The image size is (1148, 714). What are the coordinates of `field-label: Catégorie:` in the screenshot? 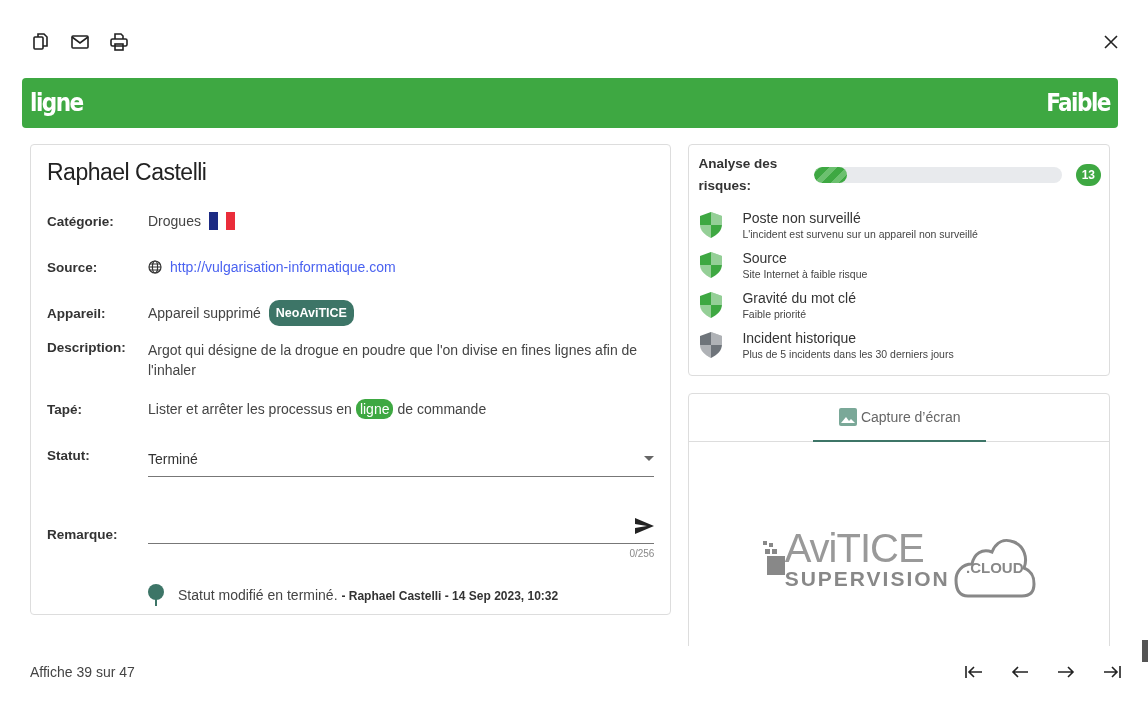 It's located at (81, 221).